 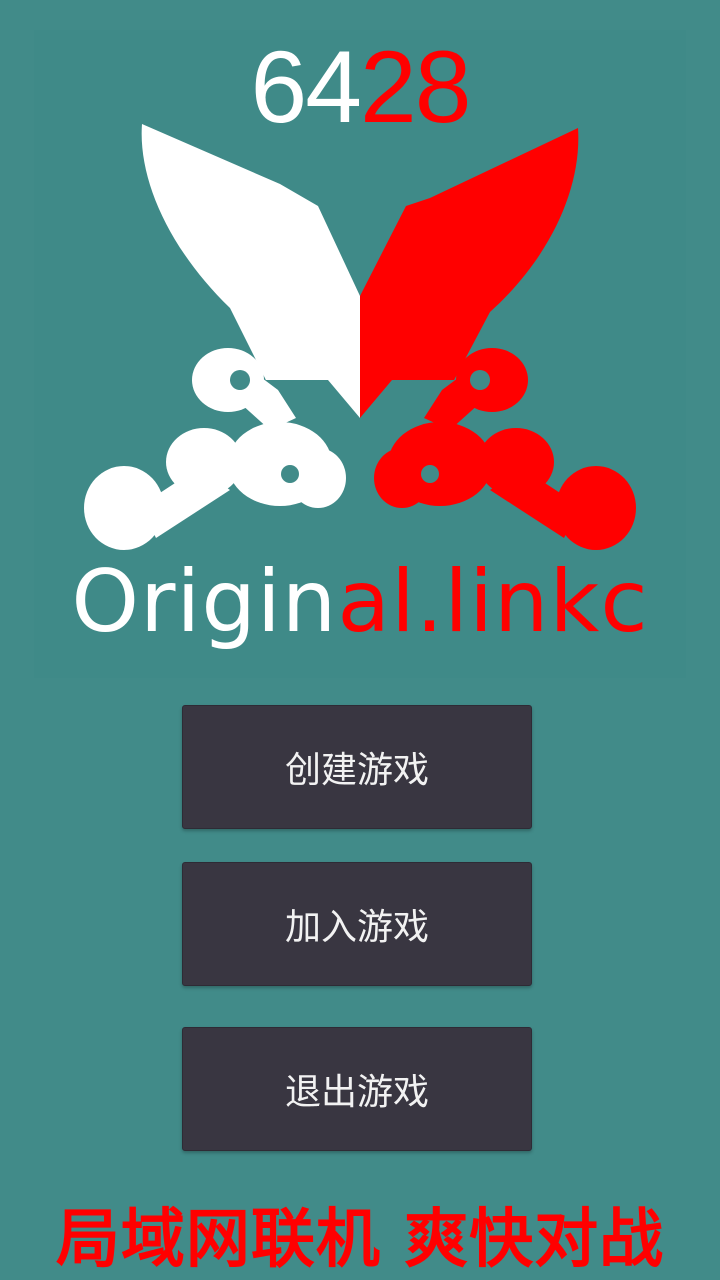 I want to click on promo-slogan: 局域网联机 爽快对战, so click(x=360, y=1240).